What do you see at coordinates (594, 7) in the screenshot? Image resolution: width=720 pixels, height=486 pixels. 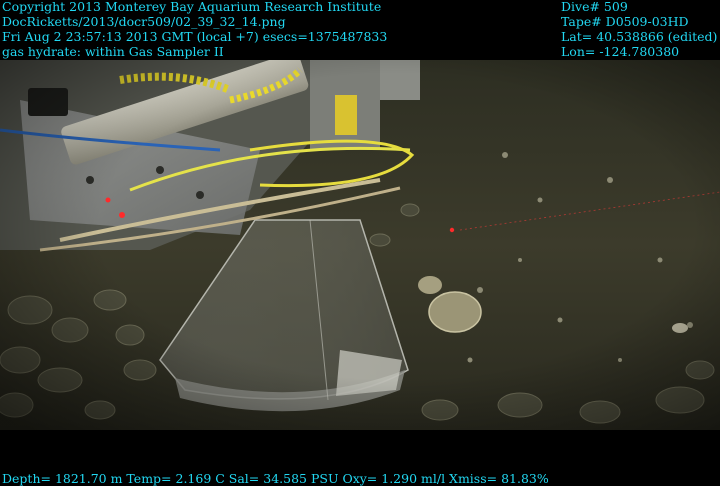 I see `dive-number-text: Dive# 509` at bounding box center [594, 7].